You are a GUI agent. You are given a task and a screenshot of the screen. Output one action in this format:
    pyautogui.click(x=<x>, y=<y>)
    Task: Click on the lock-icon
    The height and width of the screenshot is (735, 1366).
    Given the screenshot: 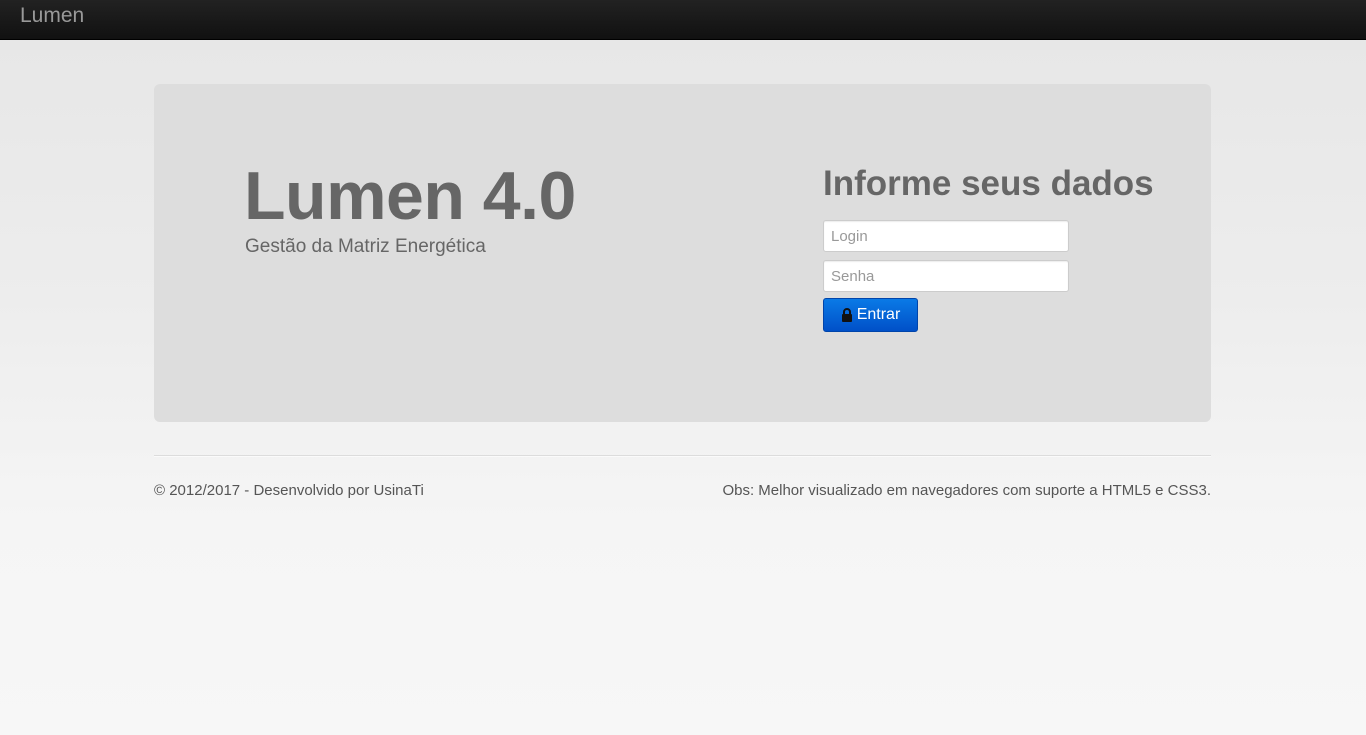 What is the action you would take?
    pyautogui.click(x=847, y=315)
    